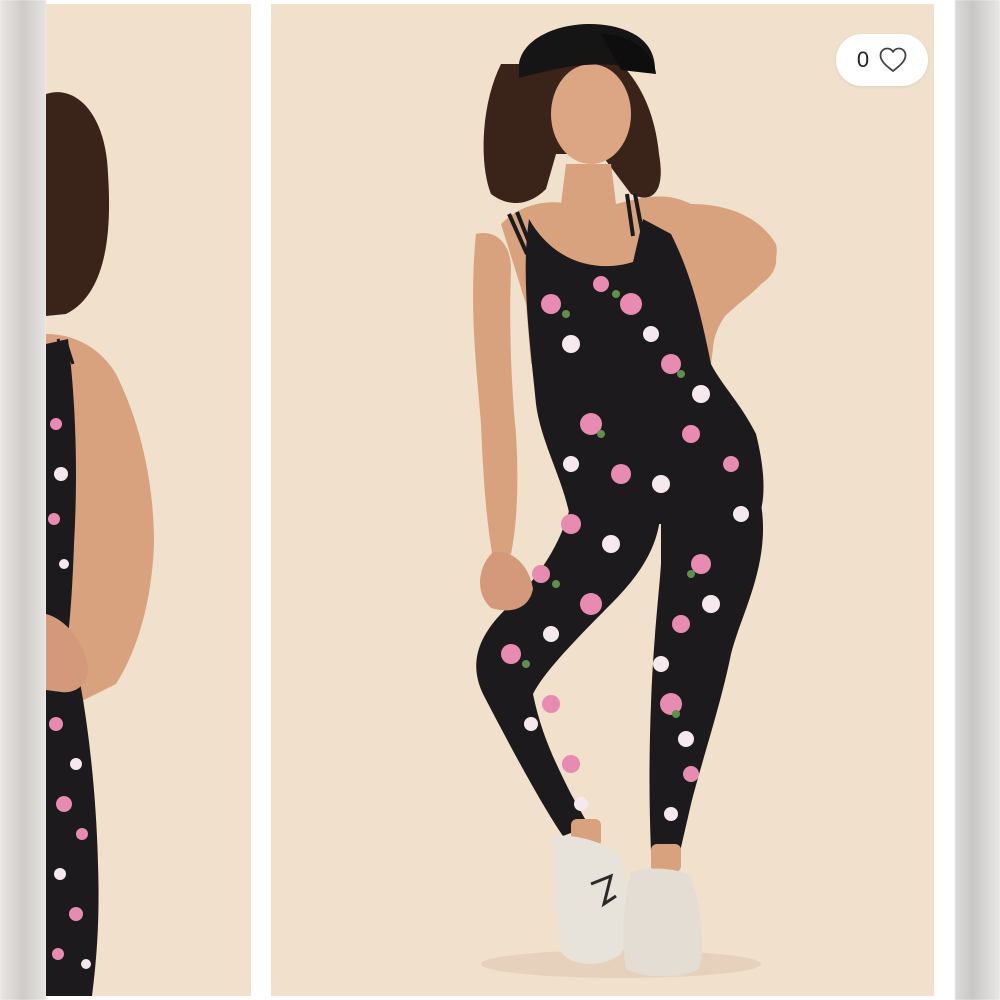 This screenshot has height=1000, width=1000. What do you see at coordinates (863, 59) in the screenshot?
I see `like-count: 0` at bounding box center [863, 59].